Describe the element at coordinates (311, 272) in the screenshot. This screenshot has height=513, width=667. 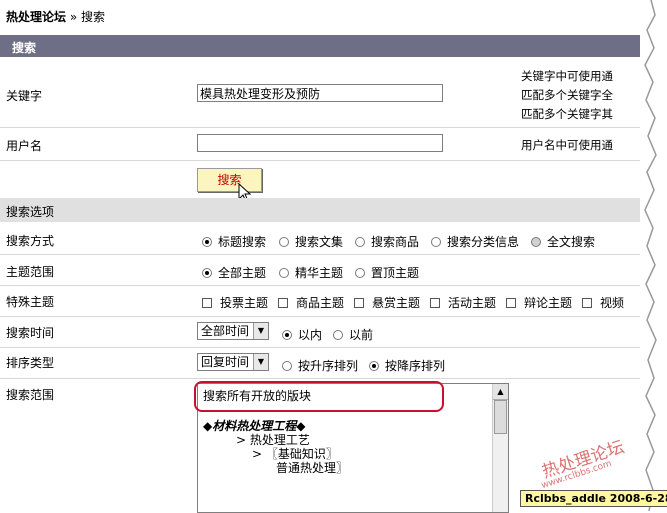
I see `topic-scope-option-digest: 精华主题` at that location.